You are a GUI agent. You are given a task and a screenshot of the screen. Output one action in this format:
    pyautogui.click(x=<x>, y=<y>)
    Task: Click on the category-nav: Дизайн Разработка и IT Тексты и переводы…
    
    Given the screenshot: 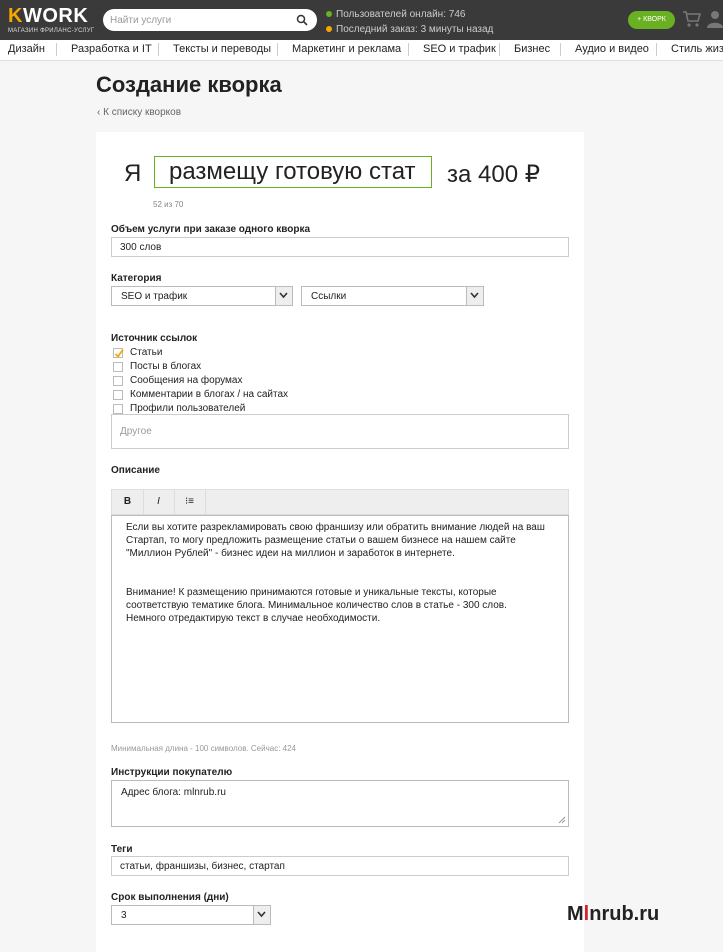 What is the action you would take?
    pyautogui.click(x=361, y=50)
    